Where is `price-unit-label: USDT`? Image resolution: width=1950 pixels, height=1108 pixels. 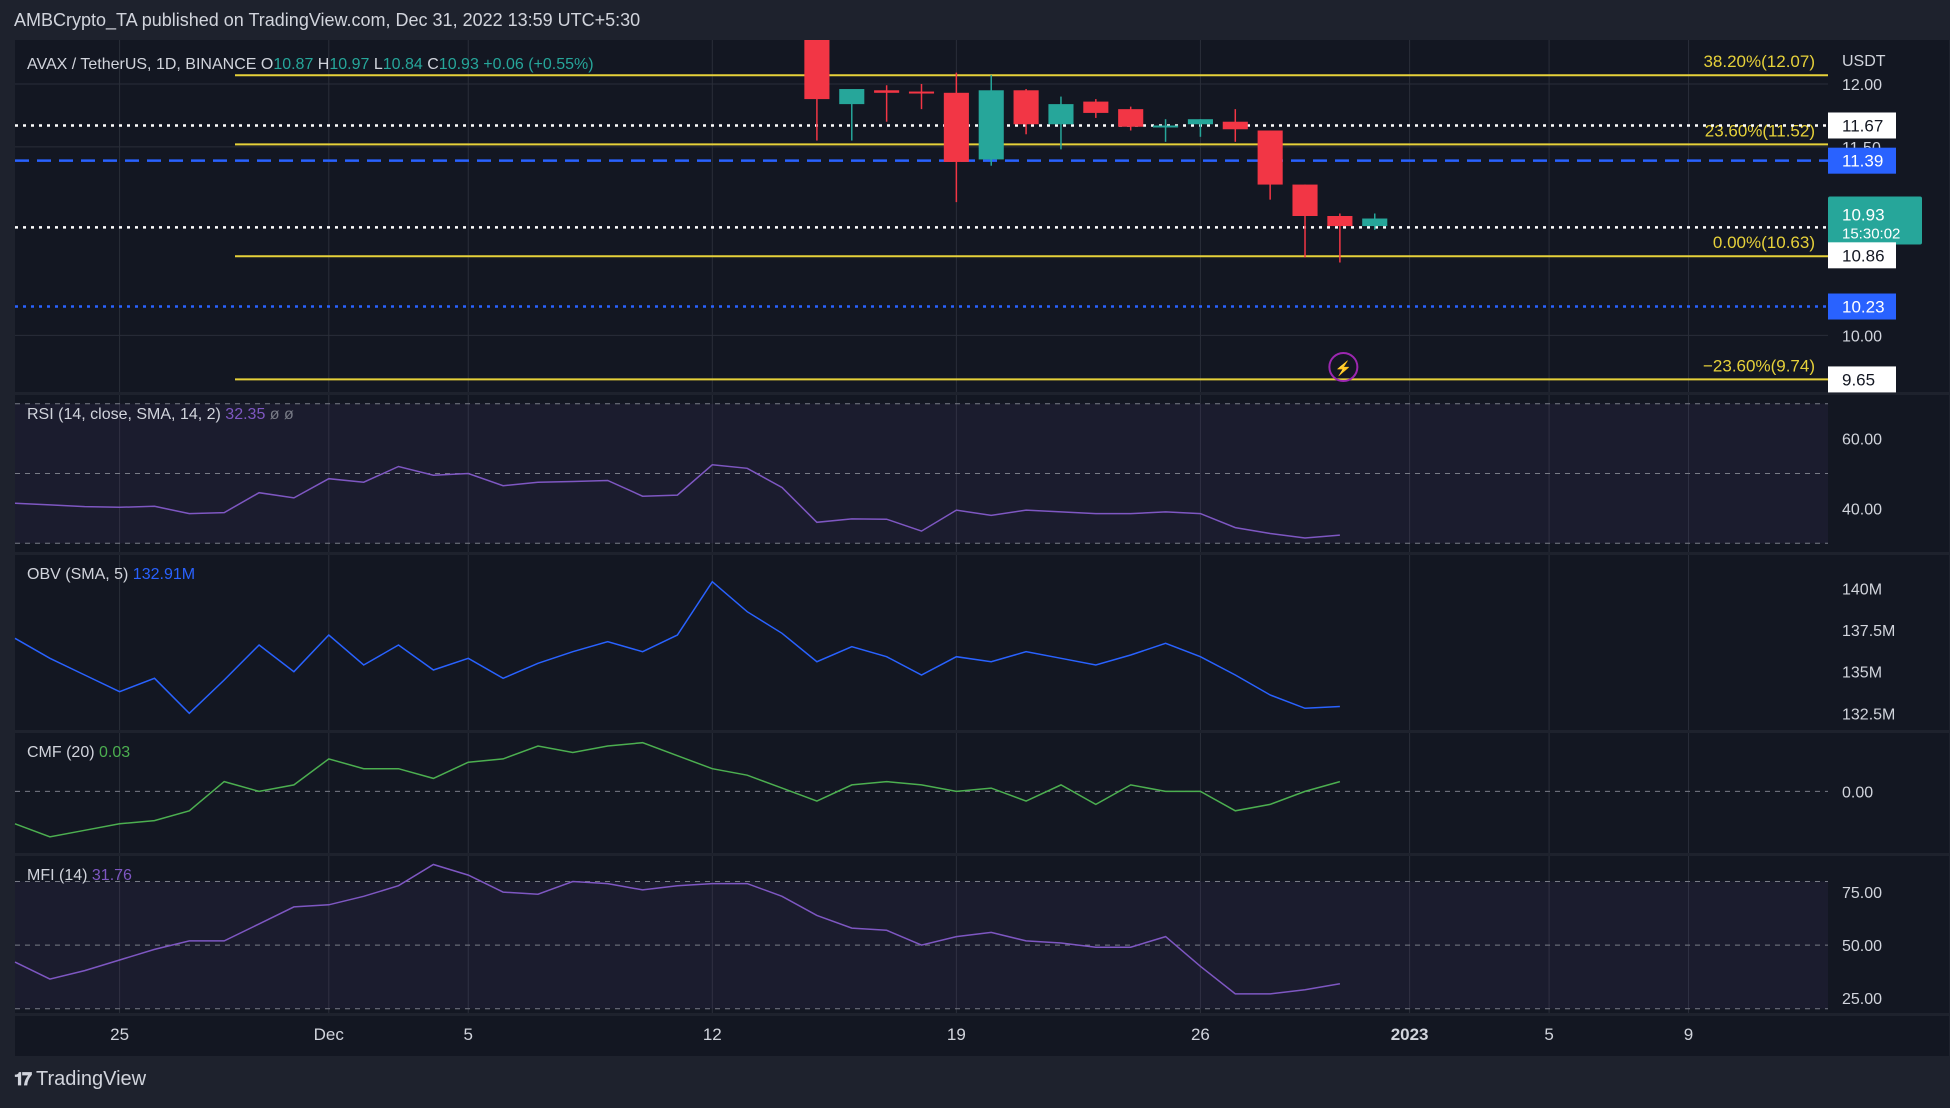 price-unit-label: USDT is located at coordinates (1864, 61).